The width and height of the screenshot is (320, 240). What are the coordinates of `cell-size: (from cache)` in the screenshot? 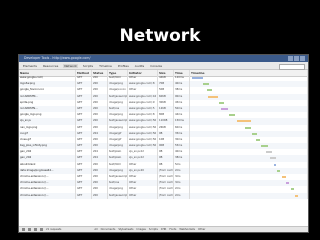 It's located at (166, 195).